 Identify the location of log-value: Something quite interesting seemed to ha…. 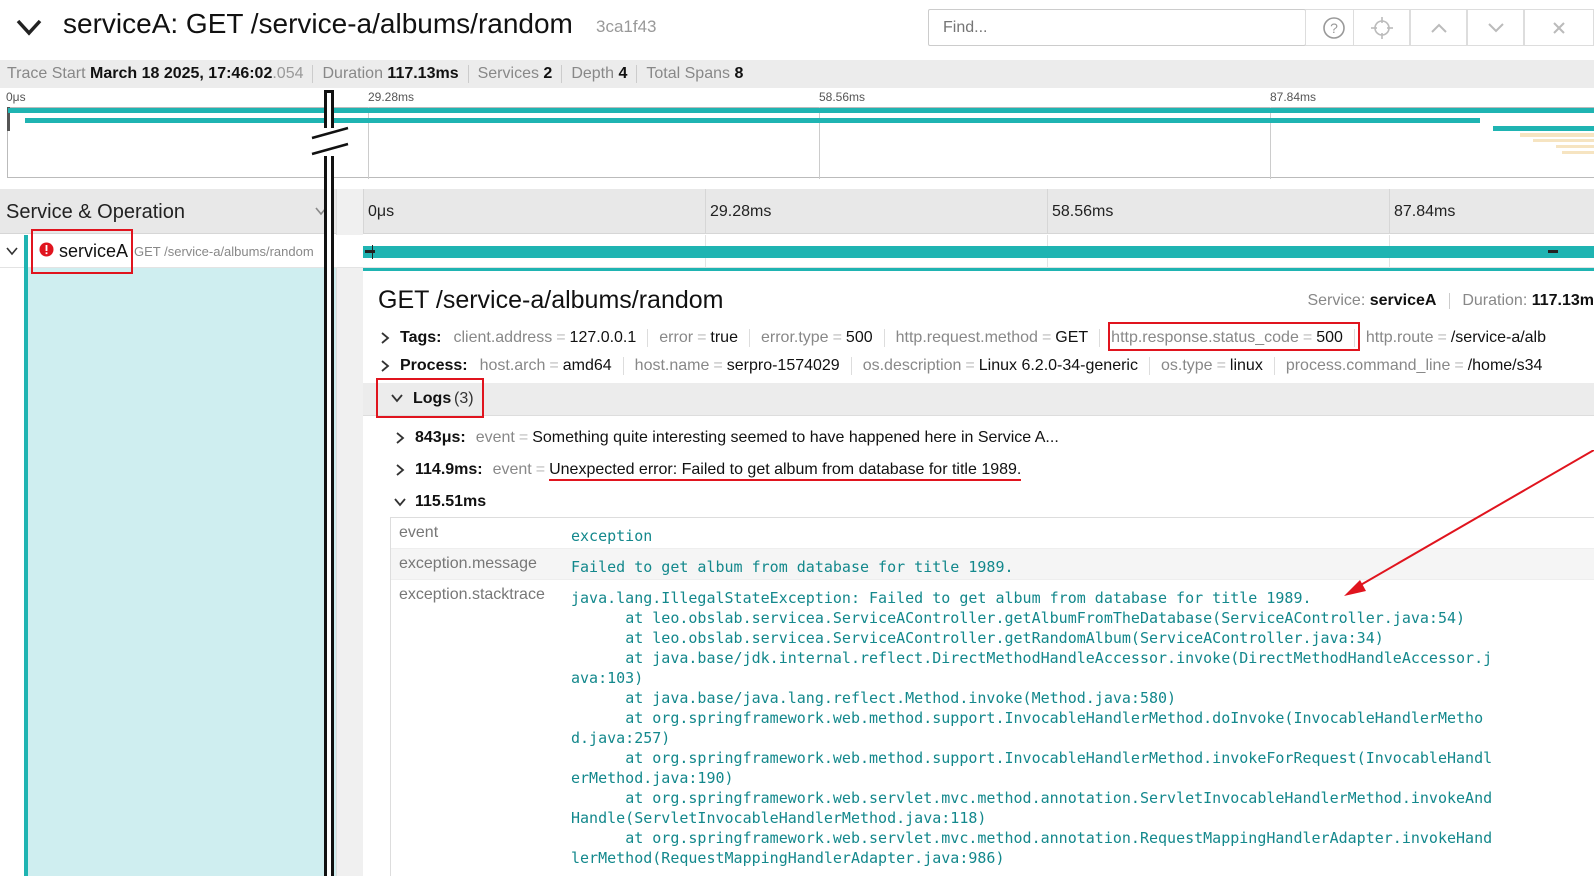
(795, 437).